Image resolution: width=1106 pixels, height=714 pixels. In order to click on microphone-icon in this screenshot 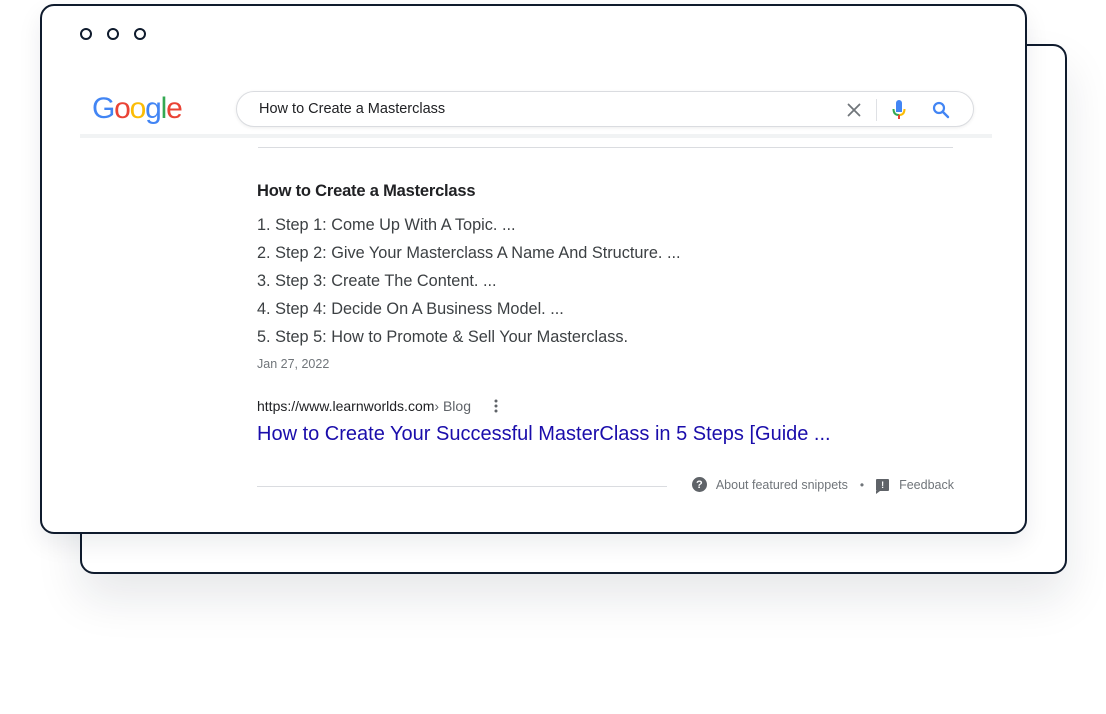, I will do `click(899, 110)`.